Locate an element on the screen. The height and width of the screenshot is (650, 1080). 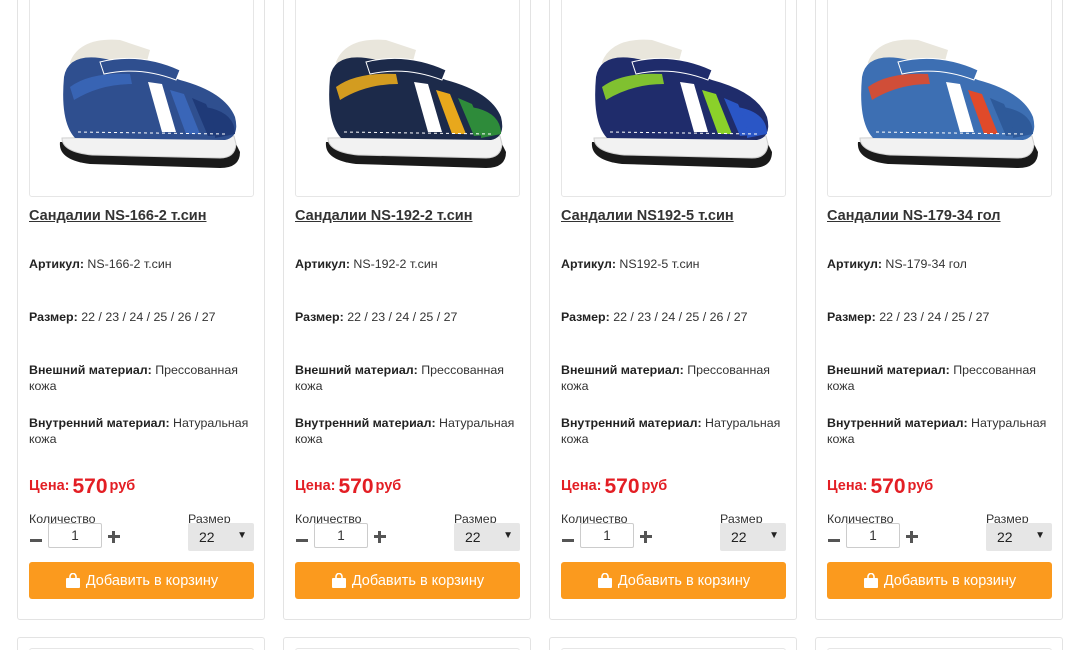
product-title-link: Сандалии NS192-5 т.син is located at coordinates (676, 216).